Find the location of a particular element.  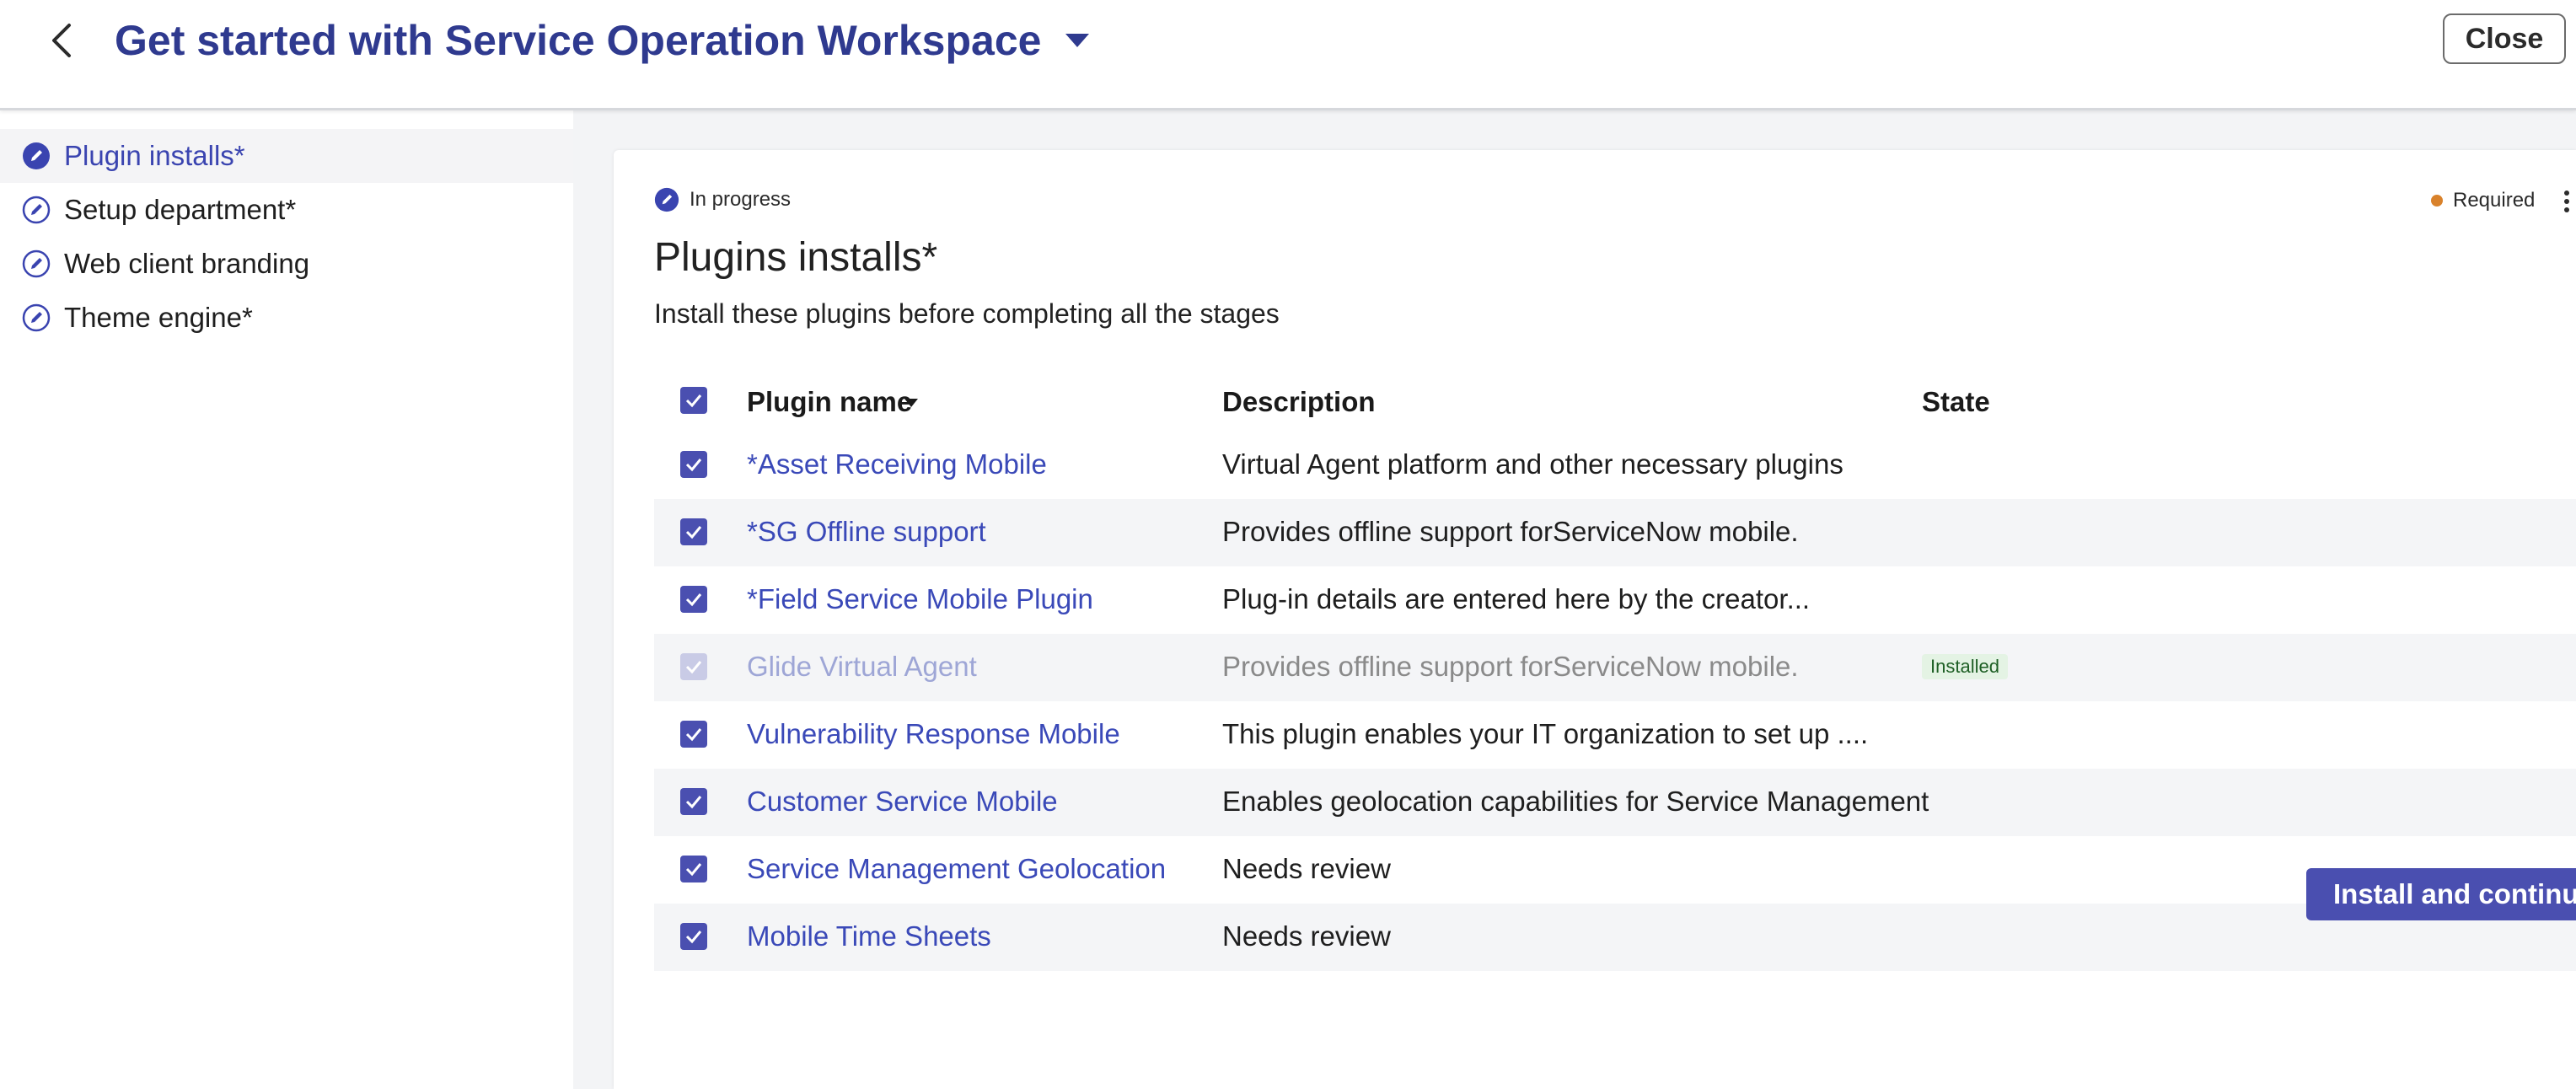

plugin-name-link: *Asset Receiving Mobile is located at coordinates (897, 464).